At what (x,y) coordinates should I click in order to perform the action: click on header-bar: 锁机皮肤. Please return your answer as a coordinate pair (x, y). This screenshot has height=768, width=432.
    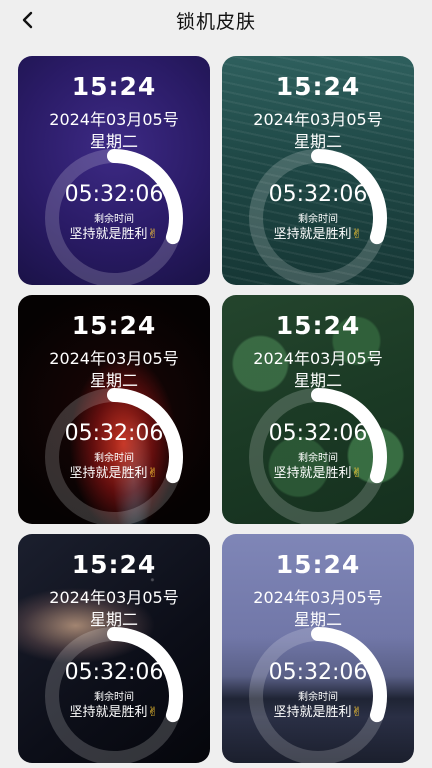
    Looking at the image, I should click on (216, 22).